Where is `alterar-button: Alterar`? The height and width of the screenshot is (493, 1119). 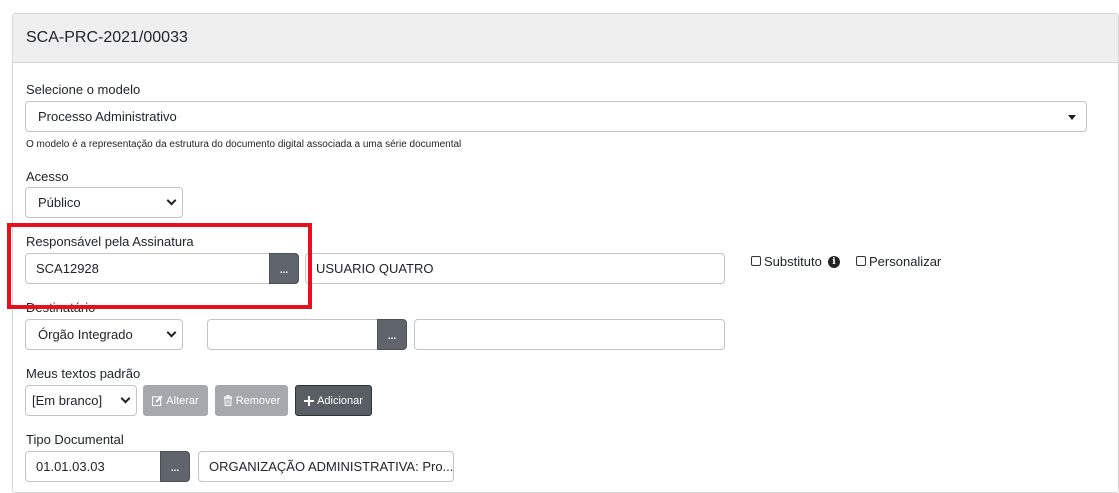 alterar-button: Alterar is located at coordinates (175, 400).